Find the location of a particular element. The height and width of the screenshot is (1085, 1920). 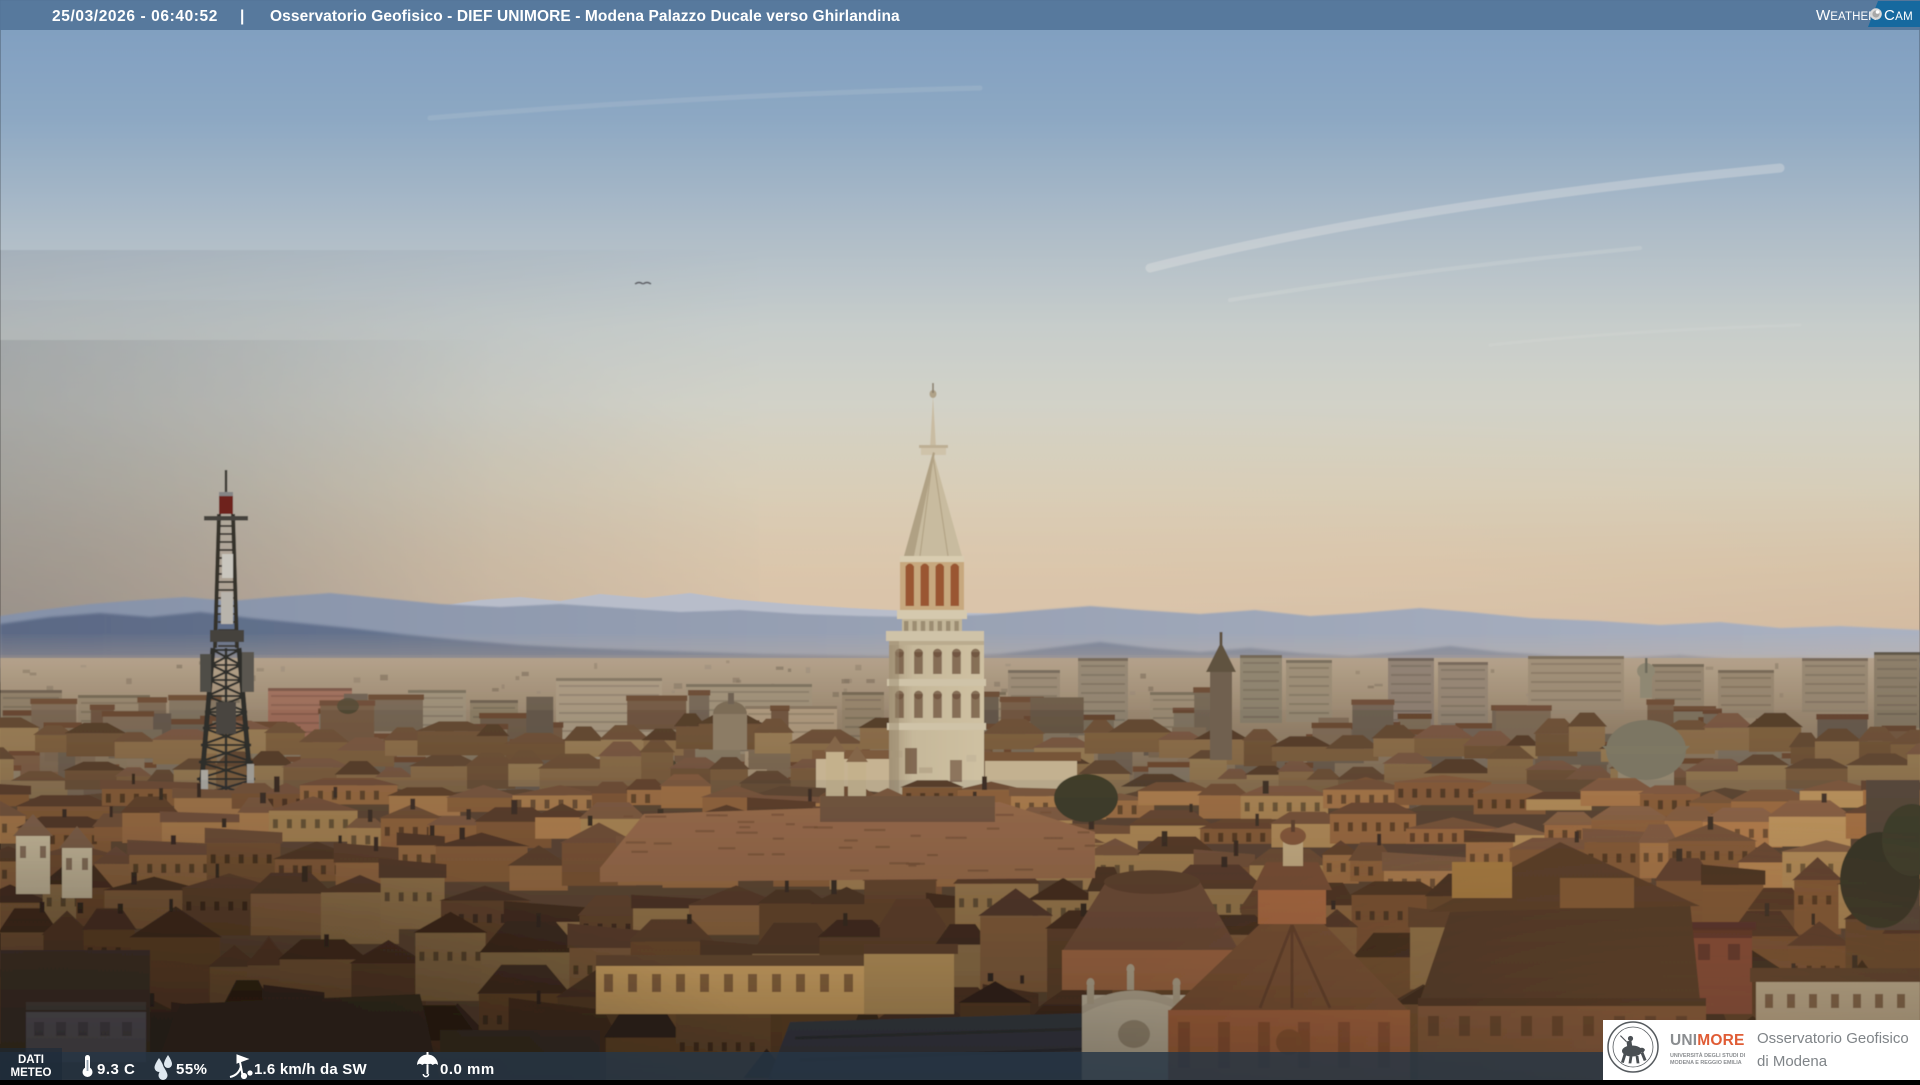

svg-text: di Modena is located at coordinates (1792, 1061).